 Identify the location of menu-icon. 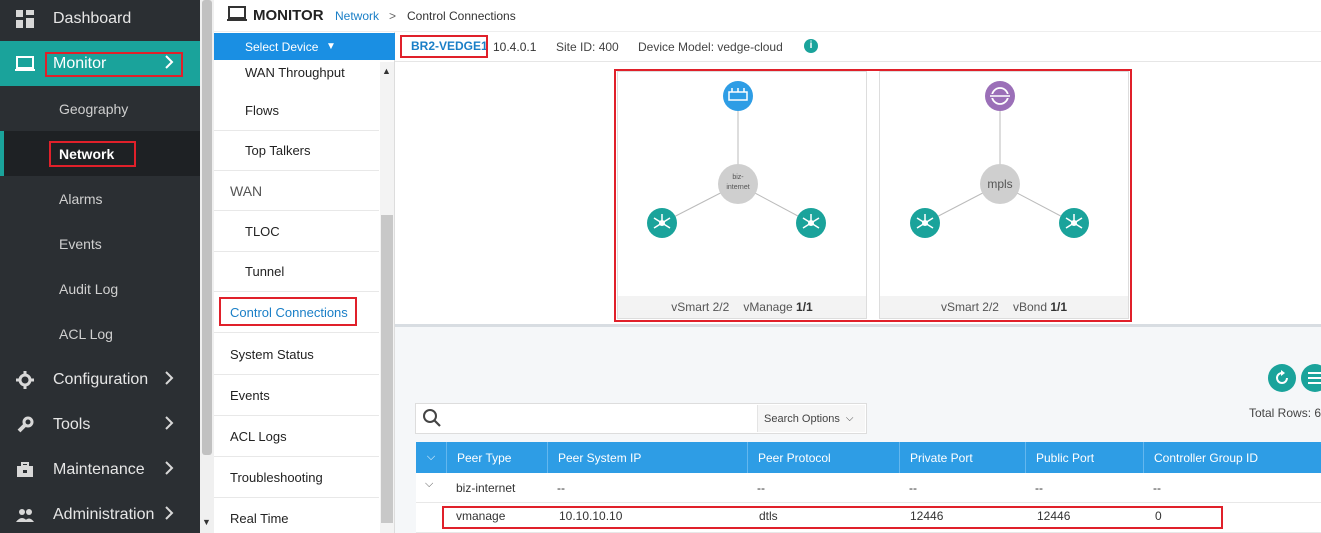
(1314, 378).